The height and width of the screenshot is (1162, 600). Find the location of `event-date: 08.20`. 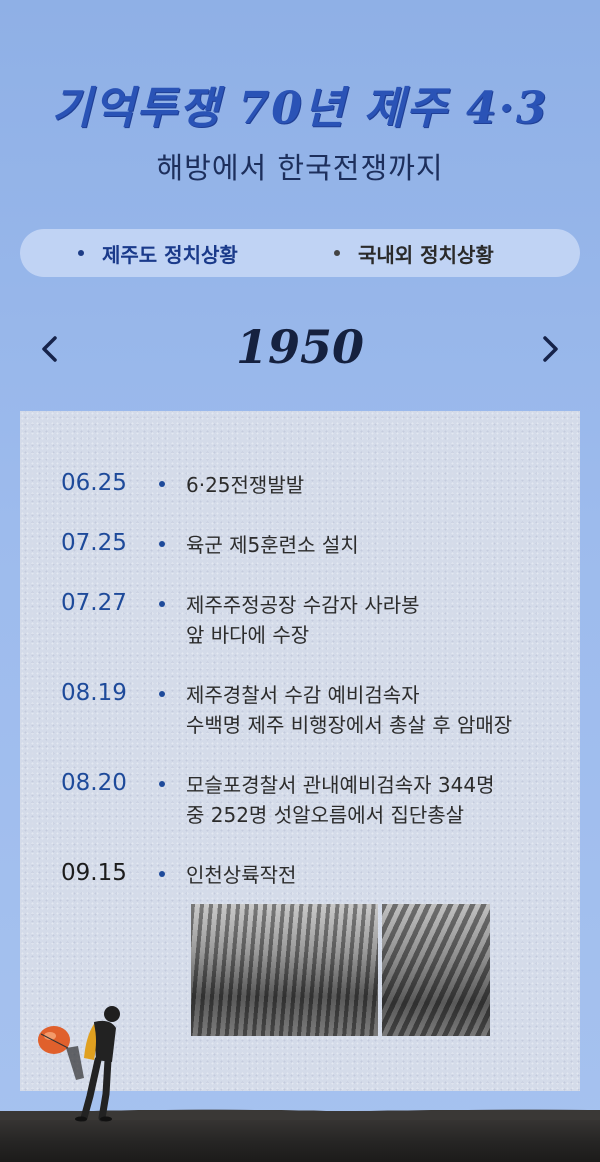

event-date: 08.20 is located at coordinates (94, 783).